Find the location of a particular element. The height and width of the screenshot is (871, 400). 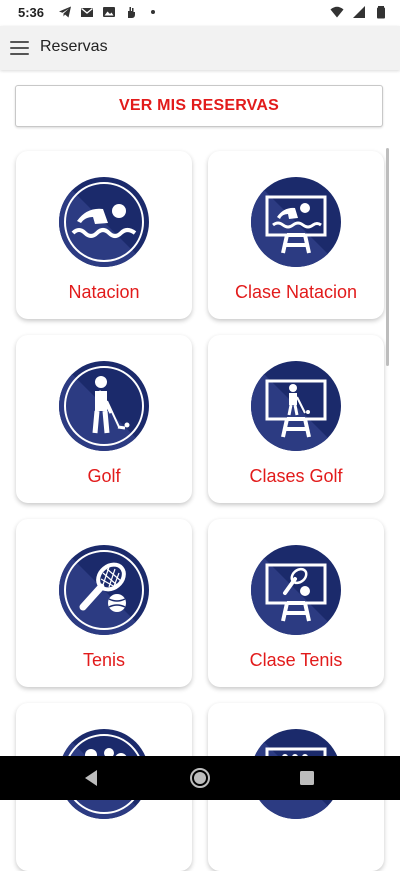

golf-class-icon is located at coordinates (296, 406).